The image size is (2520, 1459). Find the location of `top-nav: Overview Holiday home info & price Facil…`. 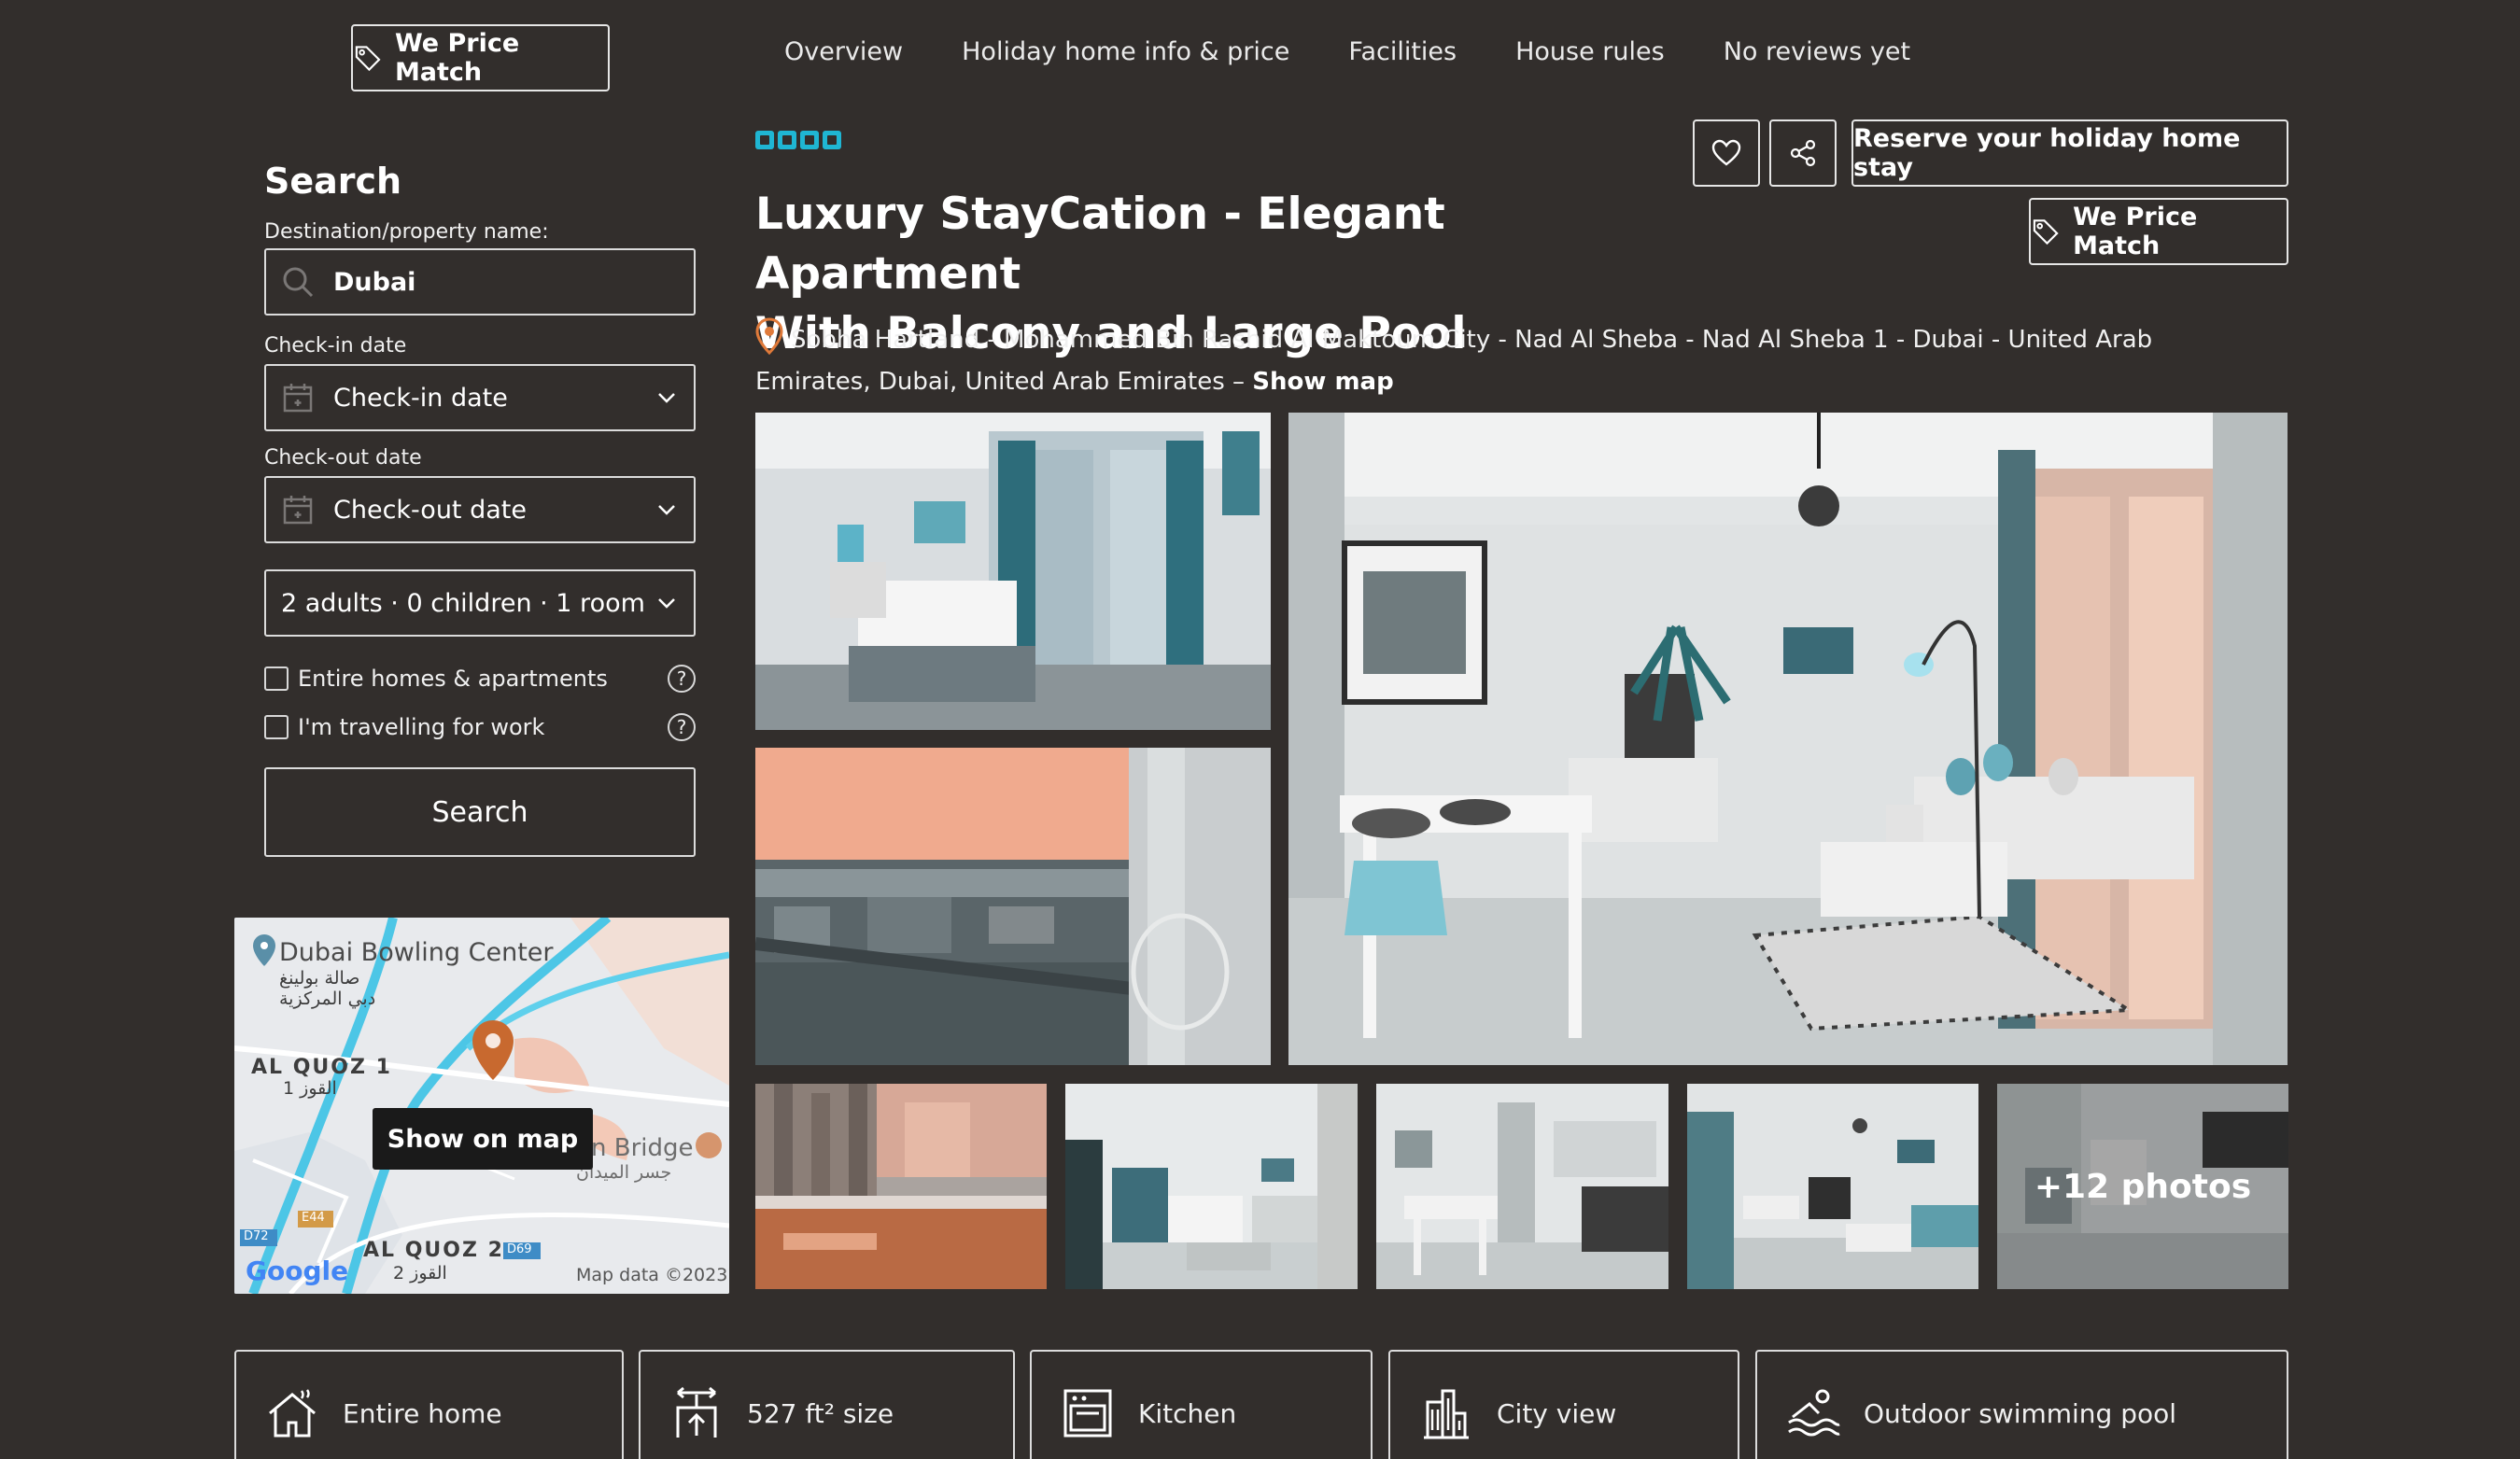

top-nav: Overview Holiday home info & price Facil… is located at coordinates (1347, 51).